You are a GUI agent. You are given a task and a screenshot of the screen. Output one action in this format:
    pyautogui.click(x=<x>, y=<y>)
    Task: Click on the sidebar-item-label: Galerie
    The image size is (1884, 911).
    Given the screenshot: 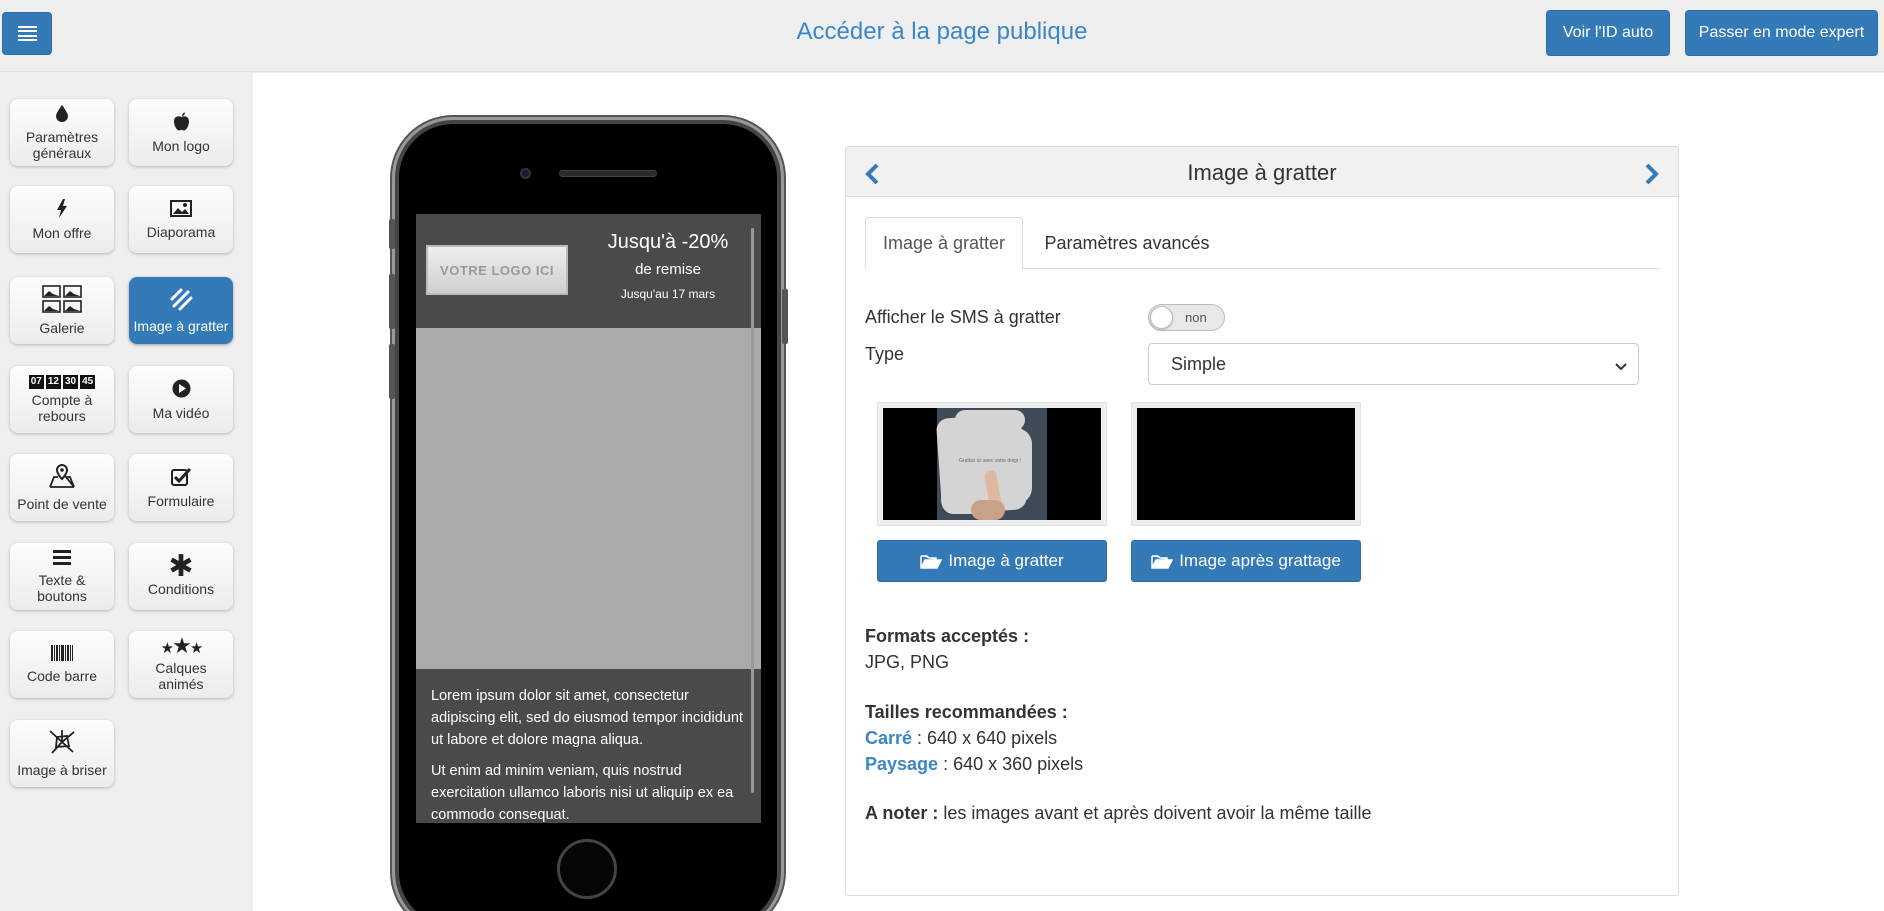 What is the action you would take?
    pyautogui.click(x=62, y=328)
    